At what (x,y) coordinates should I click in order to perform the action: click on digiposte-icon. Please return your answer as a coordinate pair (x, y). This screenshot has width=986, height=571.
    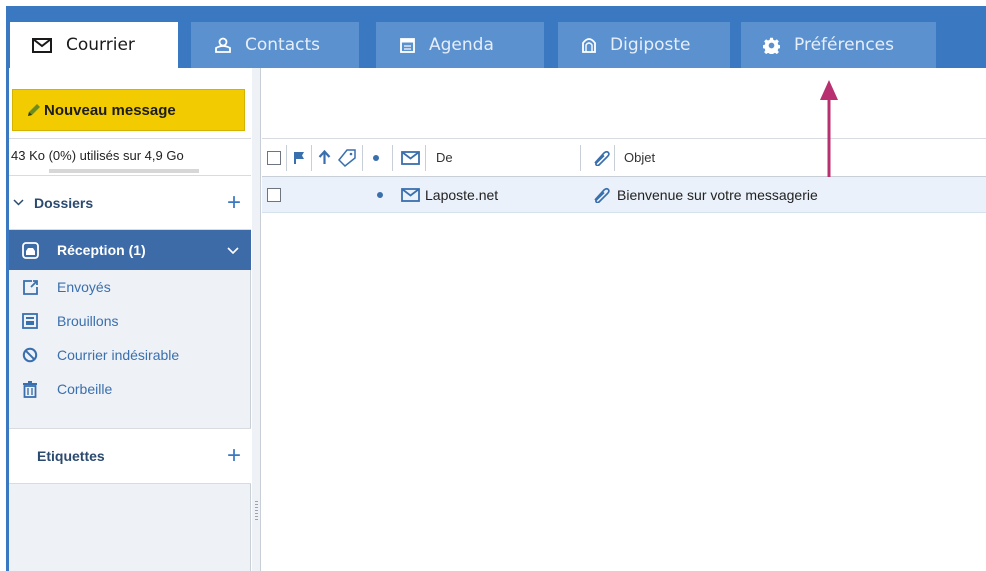
    Looking at the image, I should click on (589, 45).